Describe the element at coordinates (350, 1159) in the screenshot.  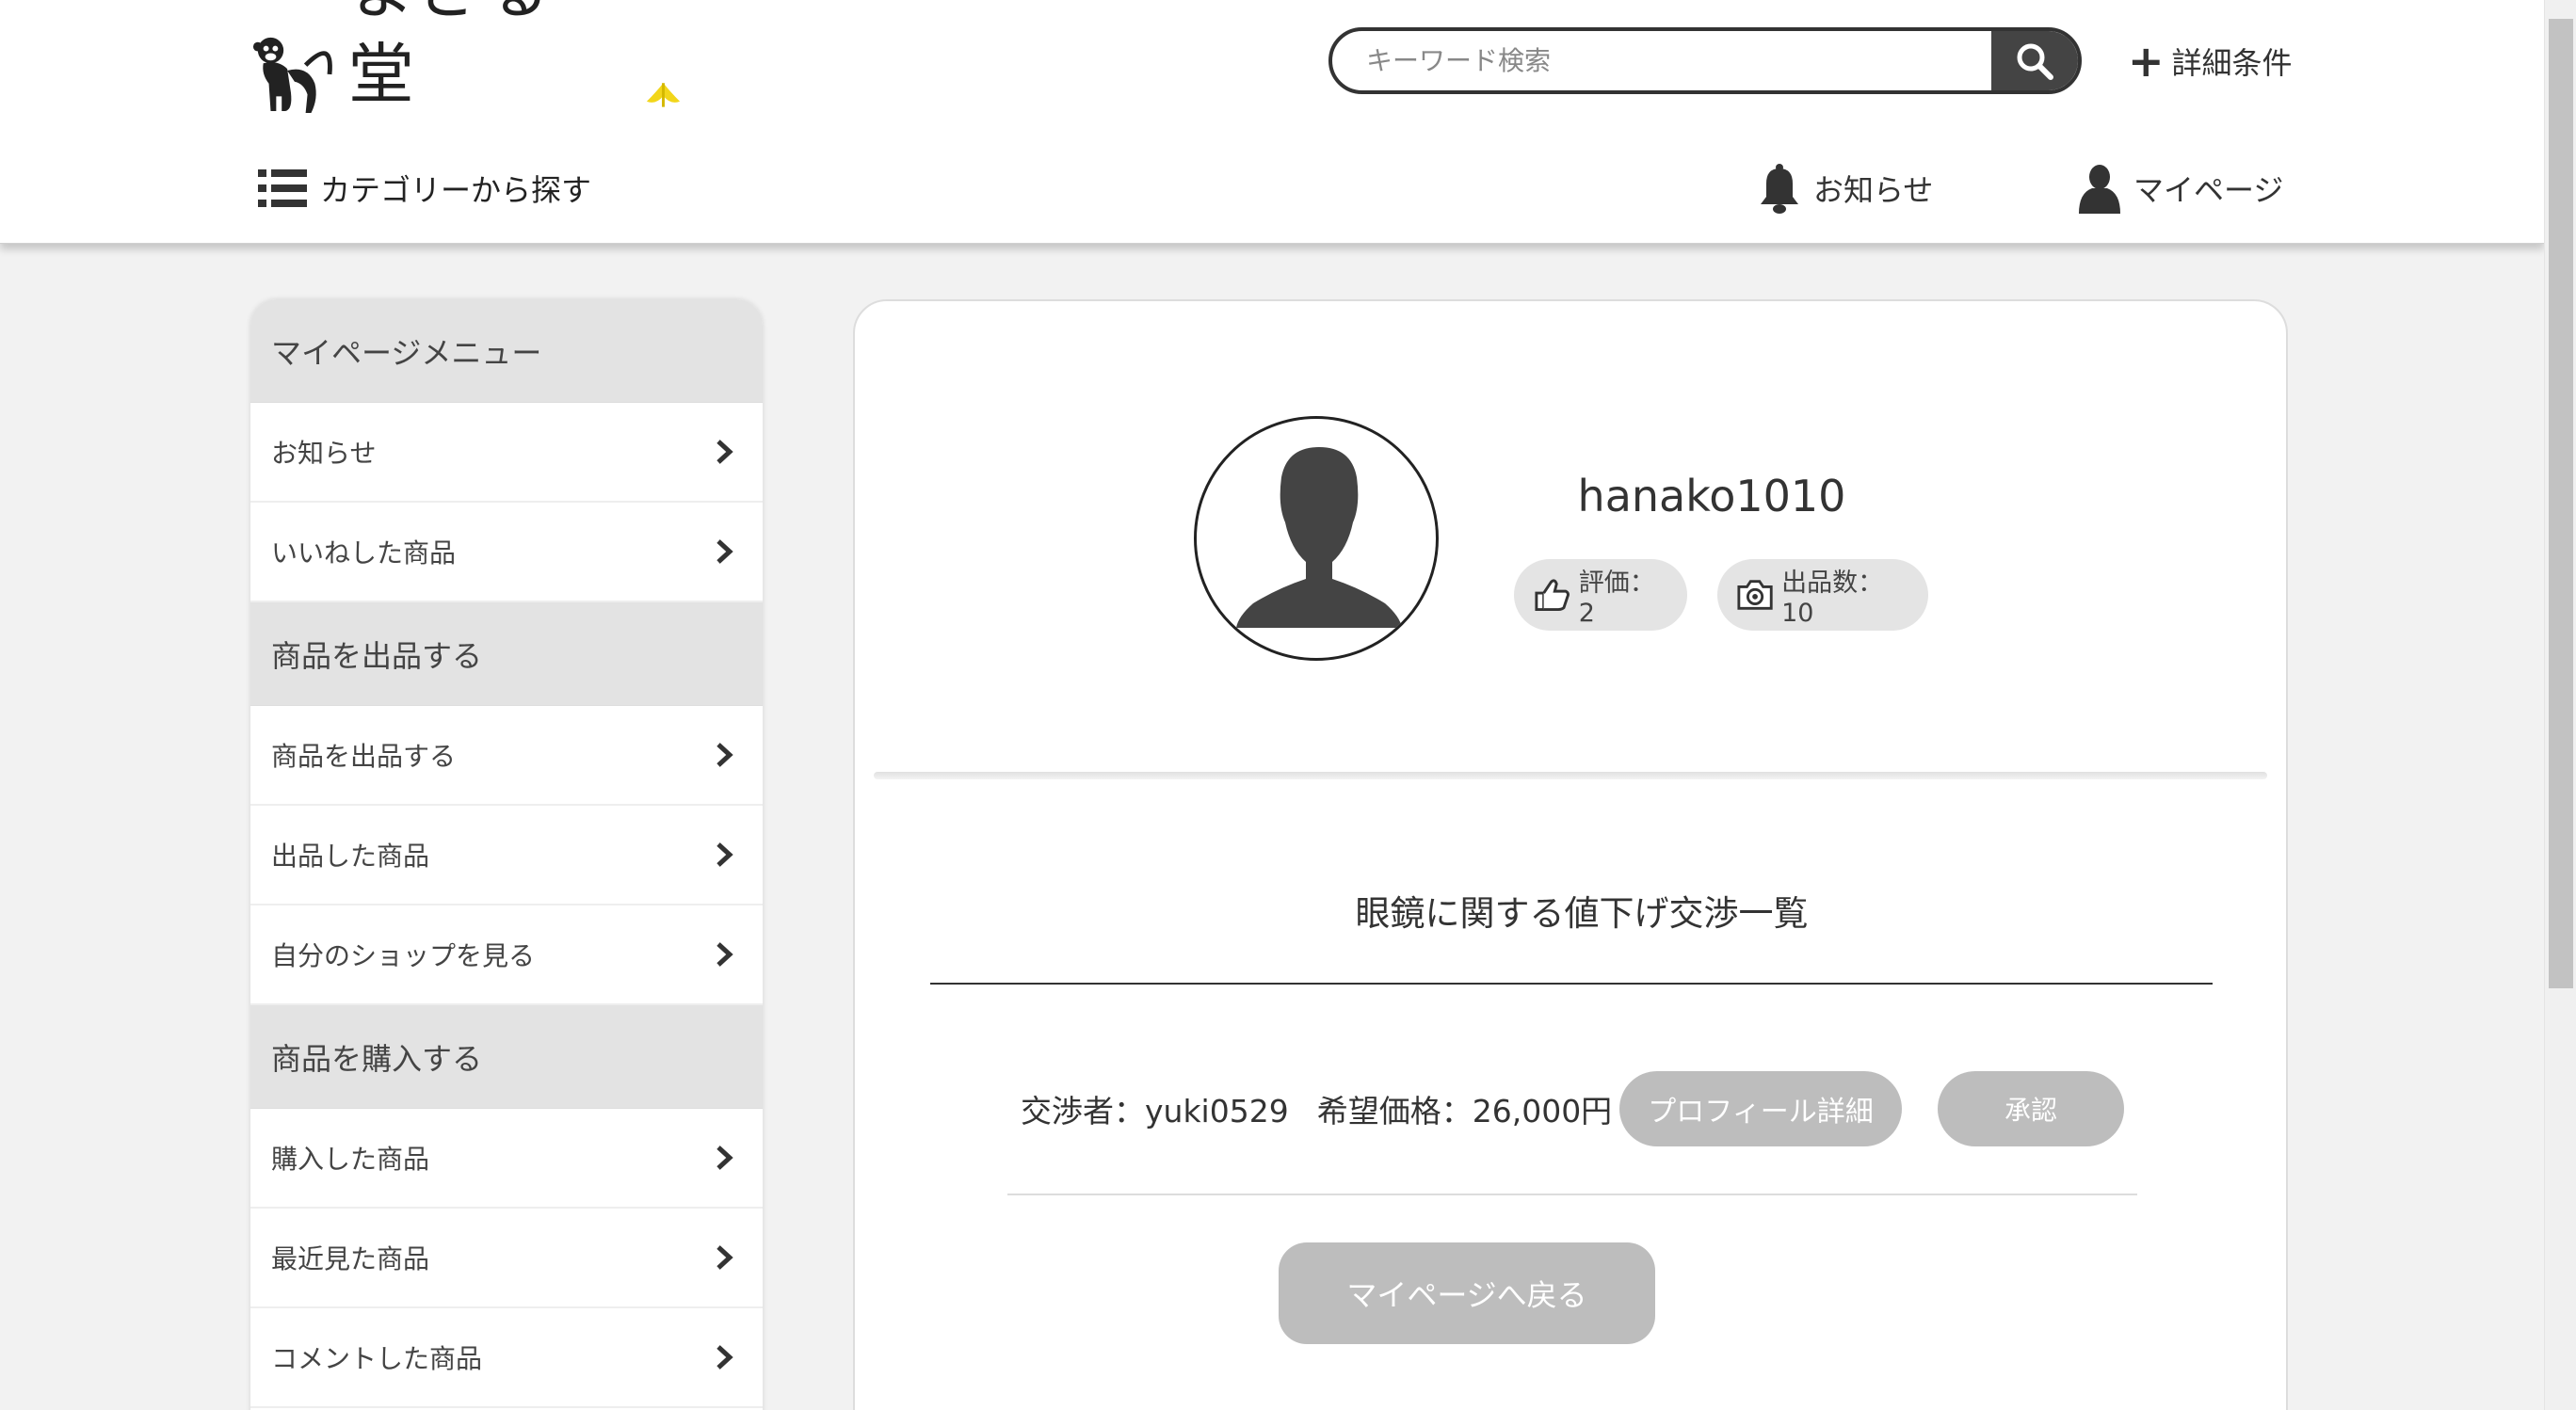
I see `sidebar-item-label: 購入した商品` at that location.